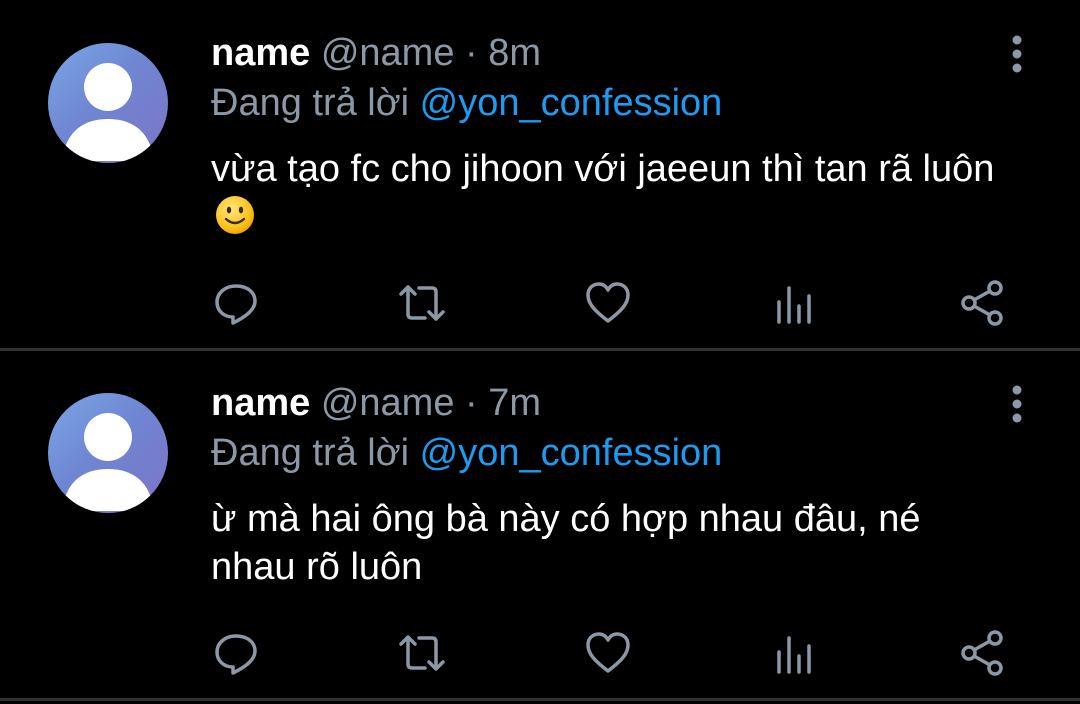 This screenshot has height=704, width=1080. What do you see at coordinates (514, 53) in the screenshot?
I see `timestamp: 8m` at bounding box center [514, 53].